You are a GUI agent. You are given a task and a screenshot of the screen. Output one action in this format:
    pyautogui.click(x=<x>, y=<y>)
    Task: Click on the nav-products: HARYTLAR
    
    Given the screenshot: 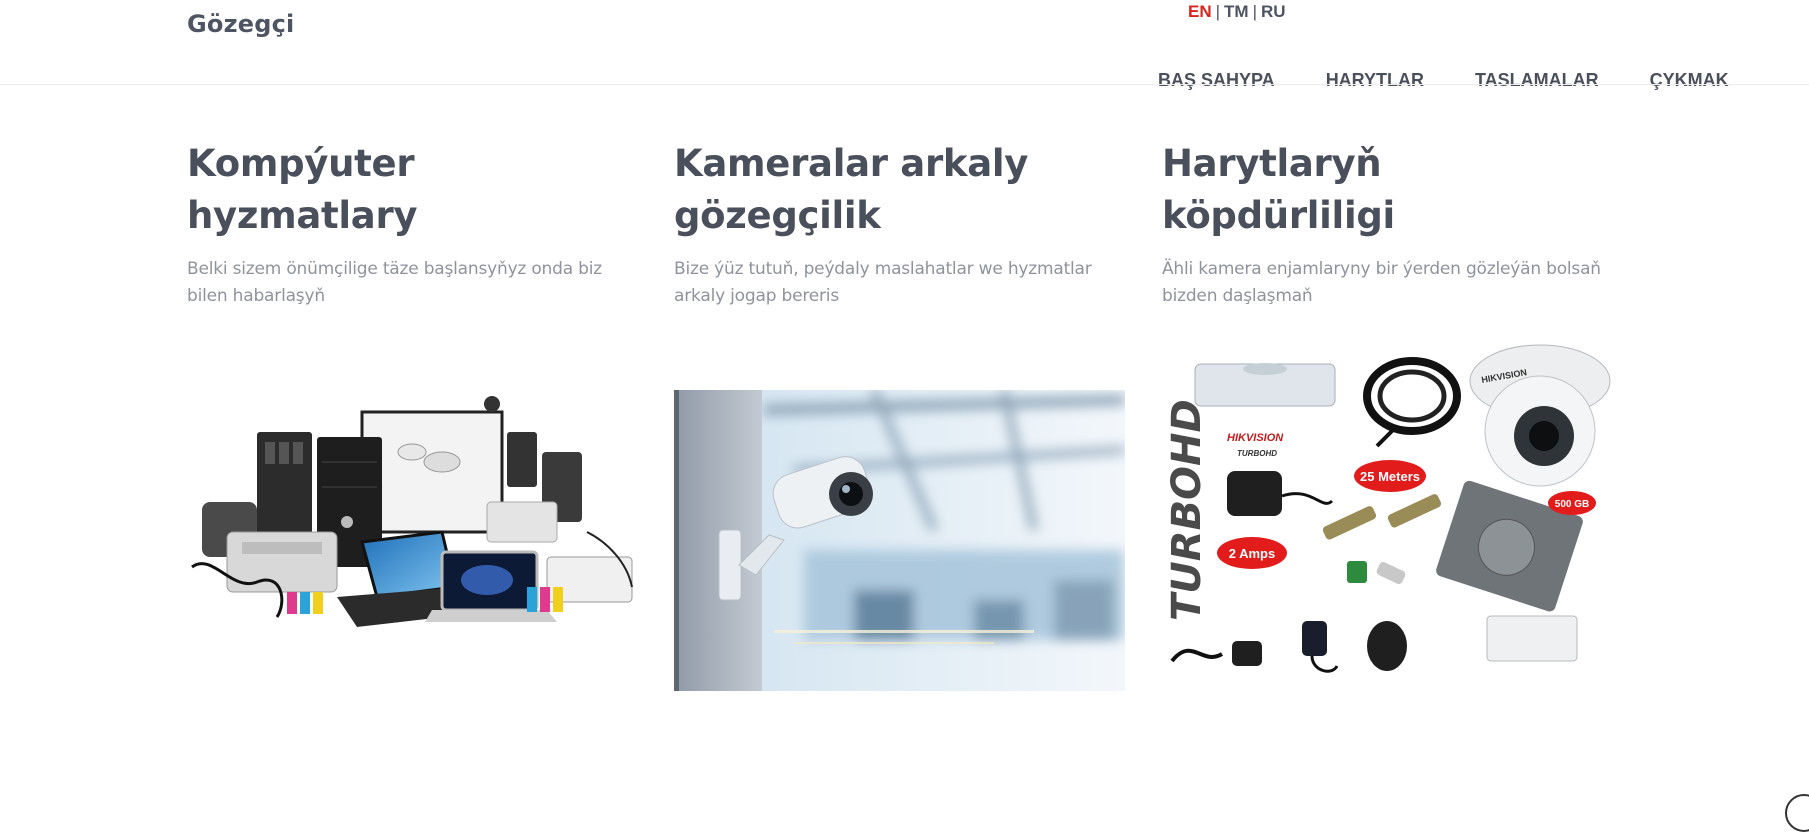 What is the action you would take?
    pyautogui.click(x=1375, y=80)
    